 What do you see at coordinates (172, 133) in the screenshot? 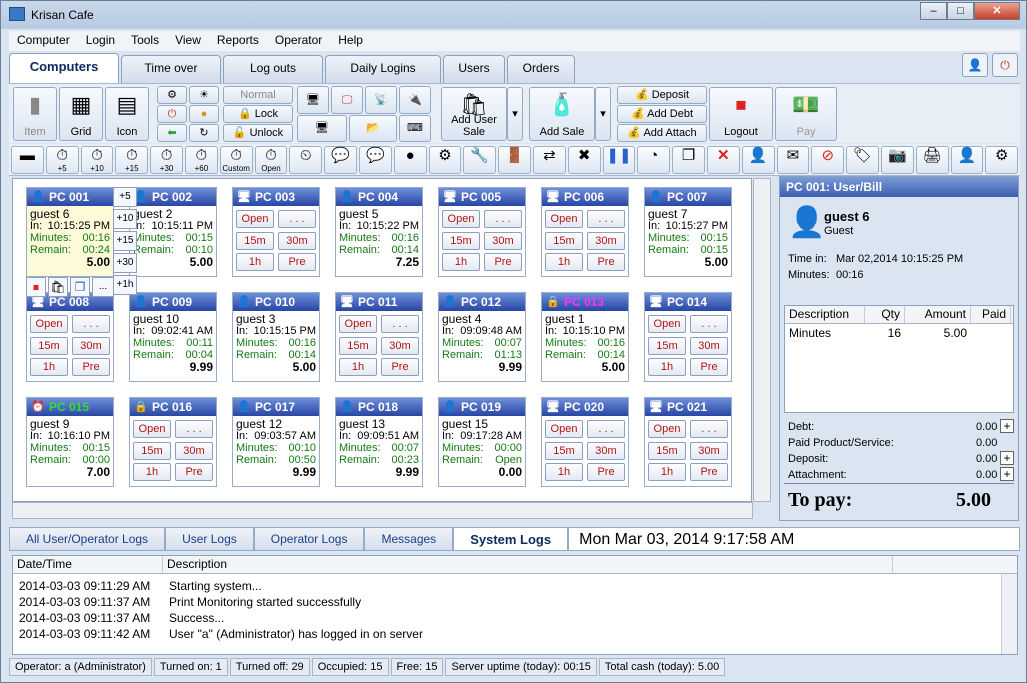
I see `back-arrow-icon: ⬅` at bounding box center [172, 133].